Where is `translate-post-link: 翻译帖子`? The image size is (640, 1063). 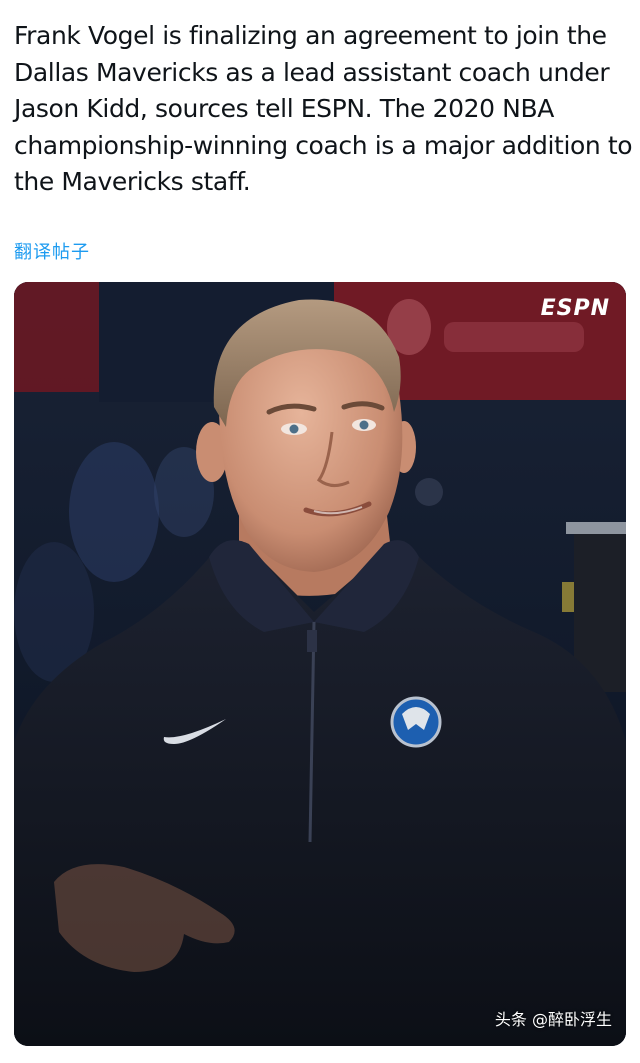
translate-post-link: 翻译帖子 is located at coordinates (52, 251).